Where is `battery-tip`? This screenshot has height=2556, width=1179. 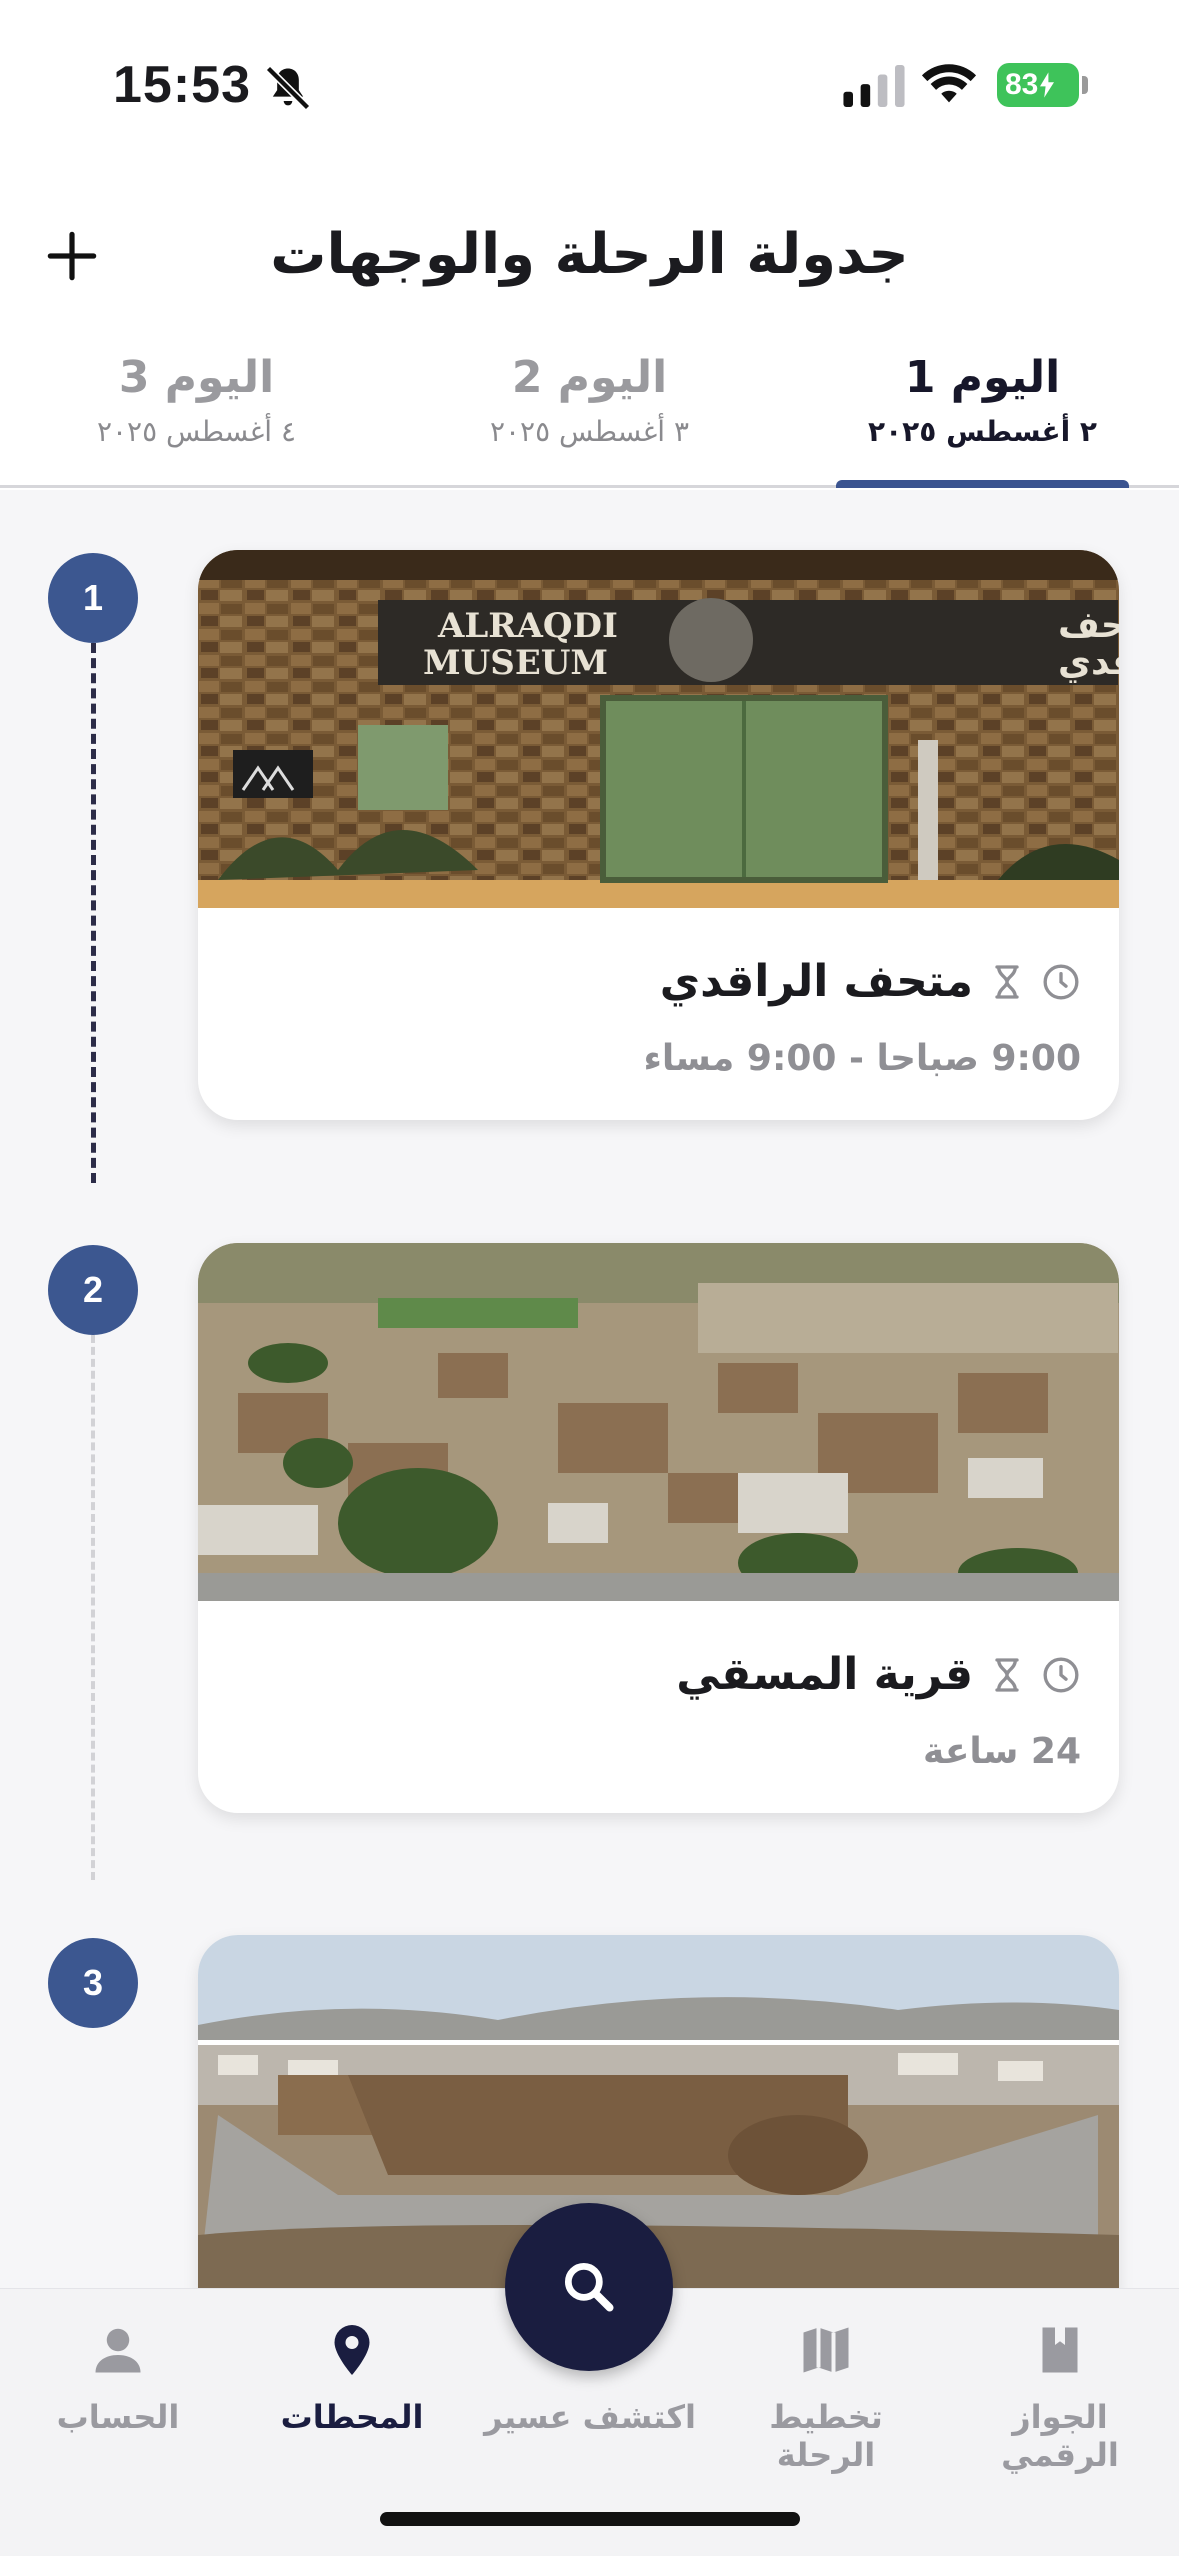 battery-tip is located at coordinates (1085, 85).